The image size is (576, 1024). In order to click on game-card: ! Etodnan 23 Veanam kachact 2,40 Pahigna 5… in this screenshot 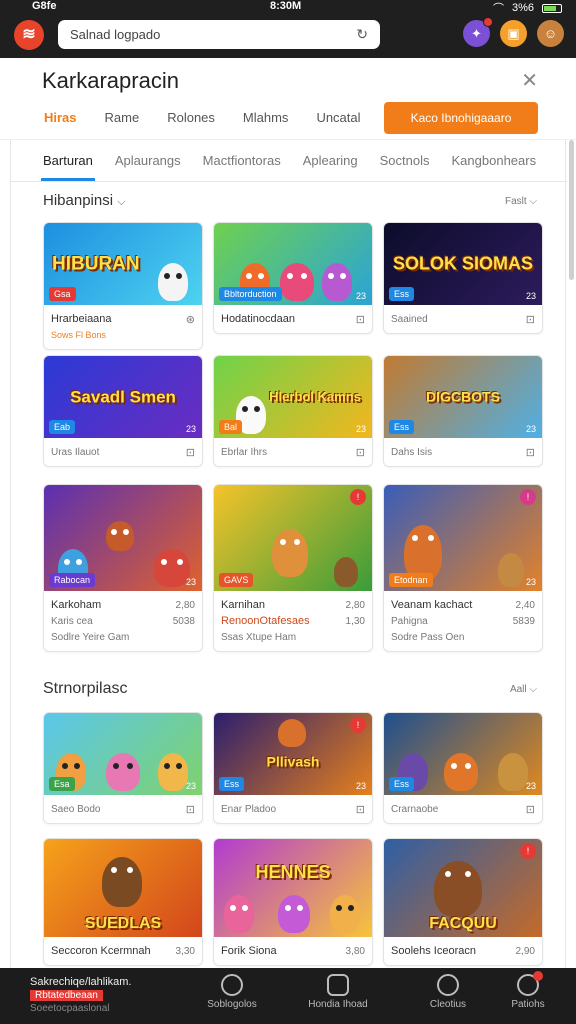, I will do `click(463, 568)`.